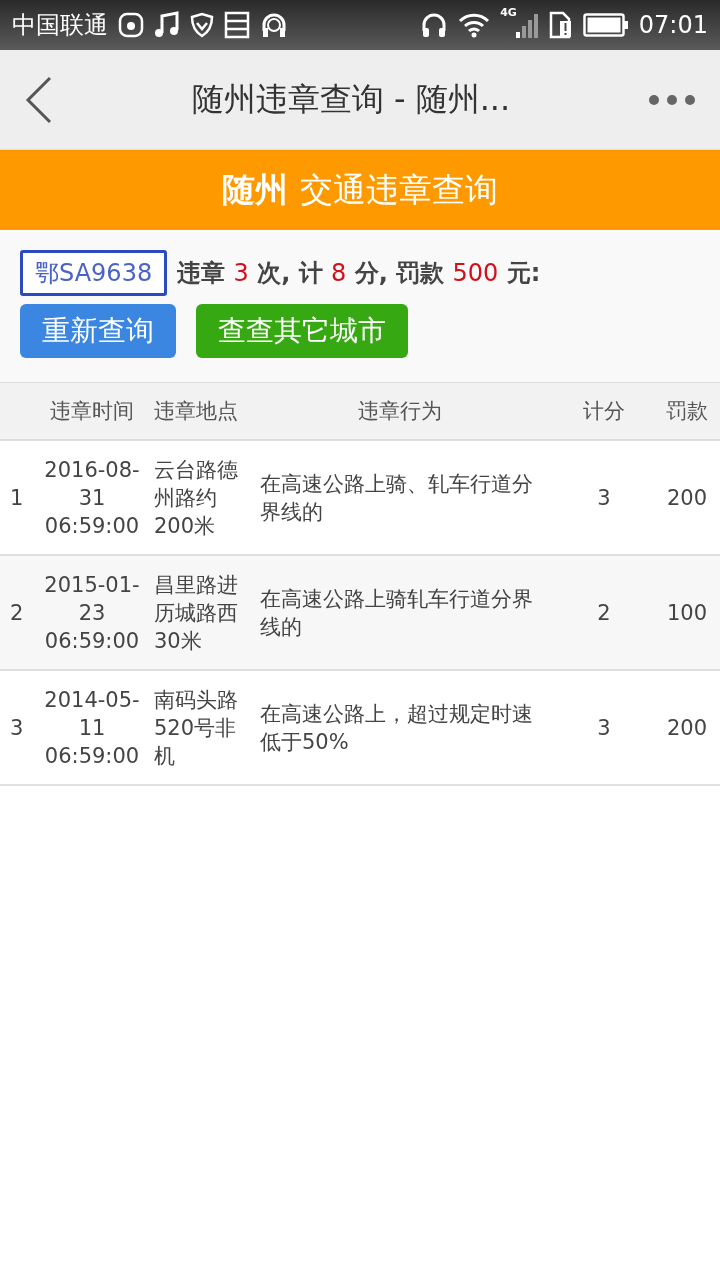 This screenshot has width=720, height=1280. What do you see at coordinates (17, 497) in the screenshot?
I see `row-number: 1` at bounding box center [17, 497].